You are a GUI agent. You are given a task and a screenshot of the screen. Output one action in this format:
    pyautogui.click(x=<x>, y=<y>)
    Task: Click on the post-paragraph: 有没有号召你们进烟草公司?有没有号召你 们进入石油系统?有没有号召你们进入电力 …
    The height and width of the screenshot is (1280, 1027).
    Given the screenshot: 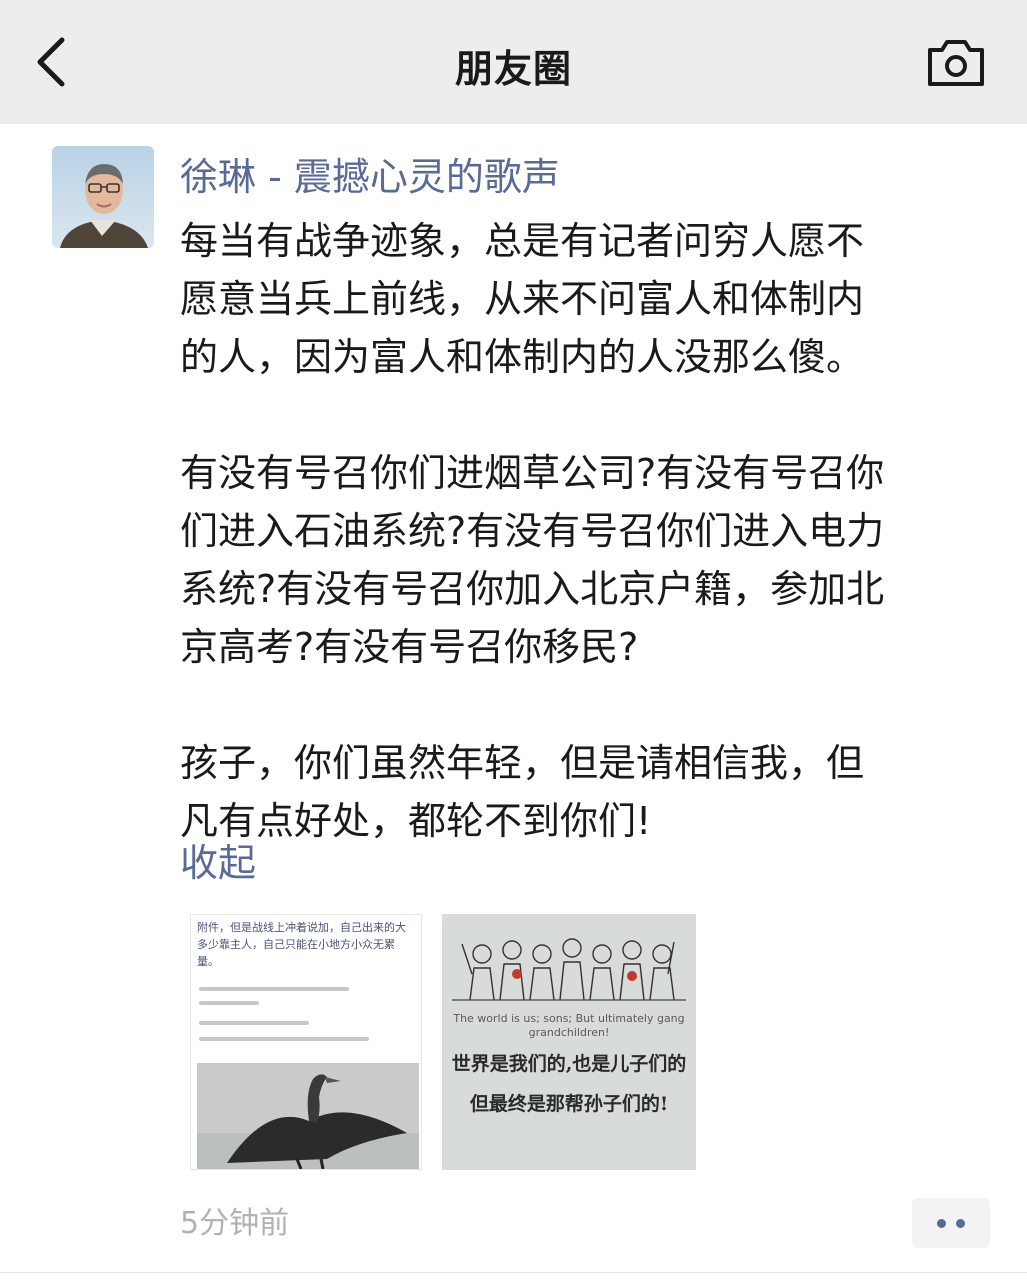 What is the action you would take?
    pyautogui.click(x=532, y=560)
    